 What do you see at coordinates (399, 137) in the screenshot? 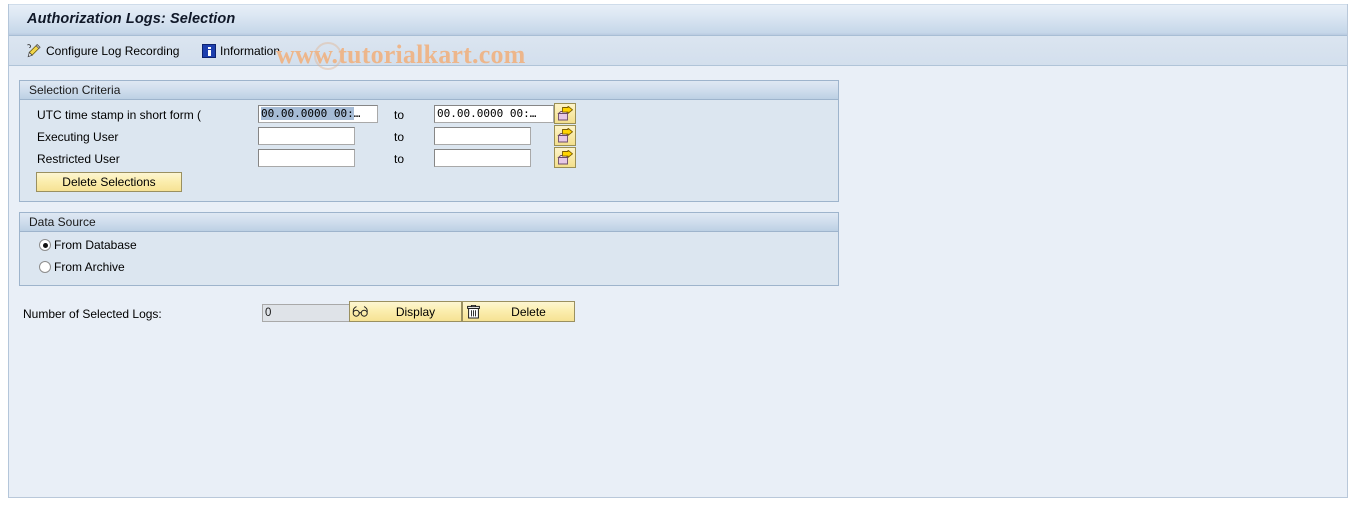
I see `executing-user-to-label: to` at bounding box center [399, 137].